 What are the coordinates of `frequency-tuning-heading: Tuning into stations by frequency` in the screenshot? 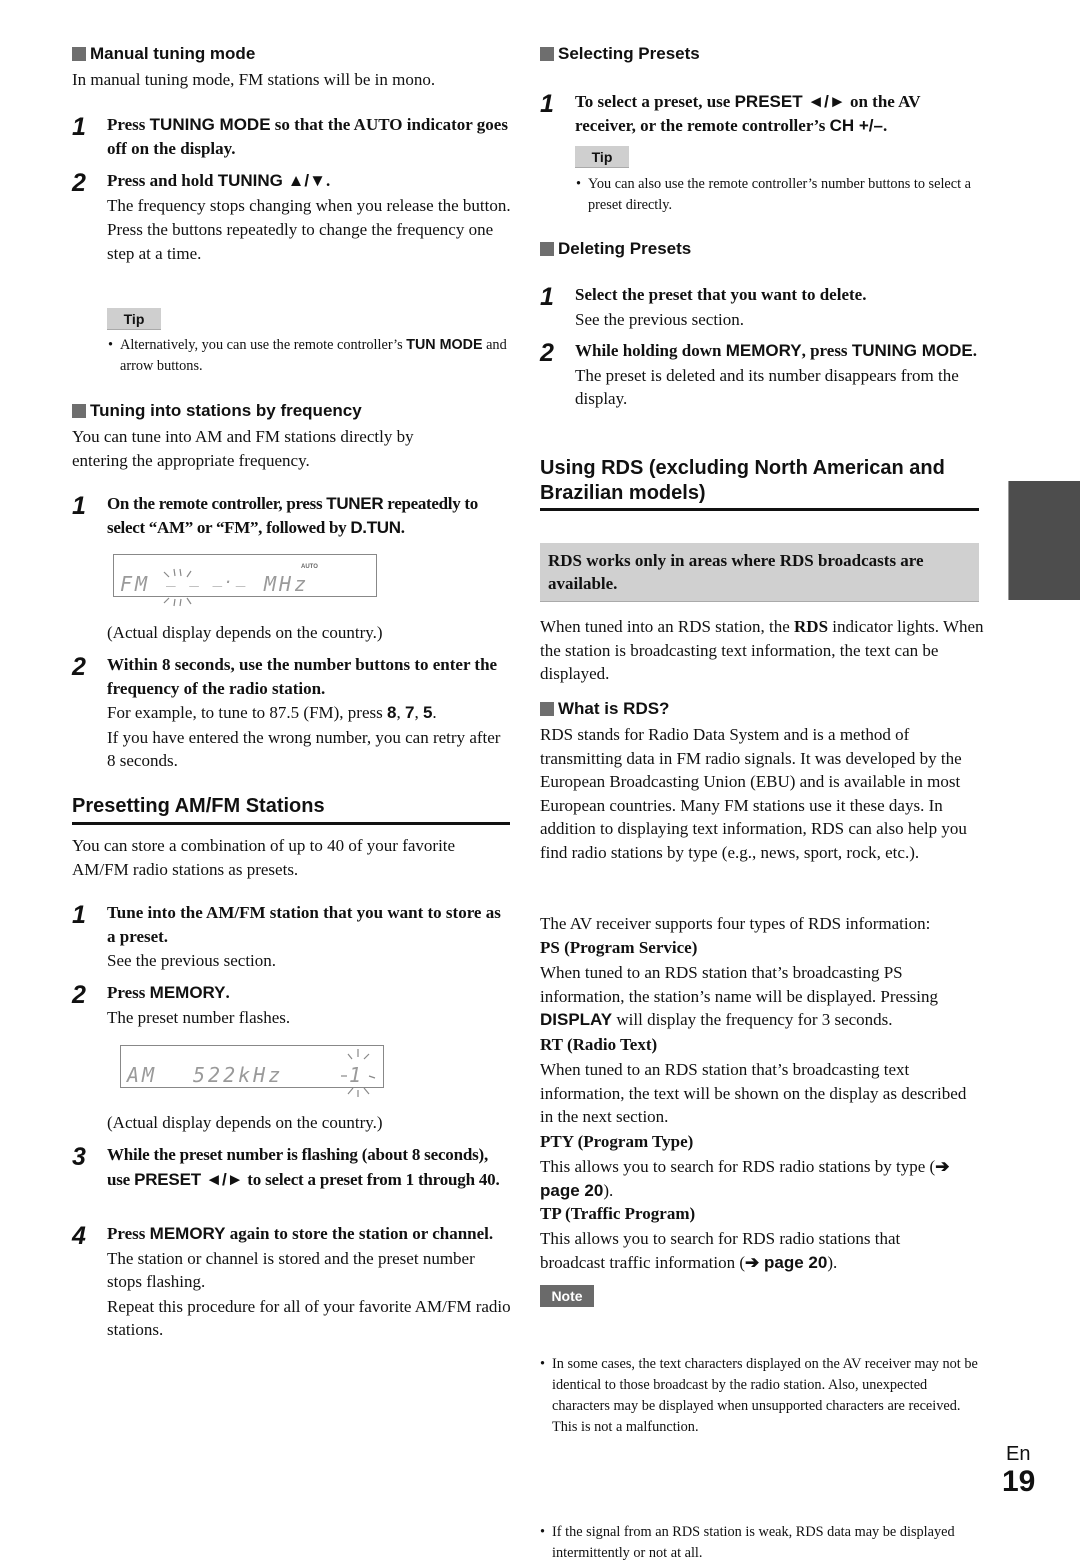 It's located at (217, 411).